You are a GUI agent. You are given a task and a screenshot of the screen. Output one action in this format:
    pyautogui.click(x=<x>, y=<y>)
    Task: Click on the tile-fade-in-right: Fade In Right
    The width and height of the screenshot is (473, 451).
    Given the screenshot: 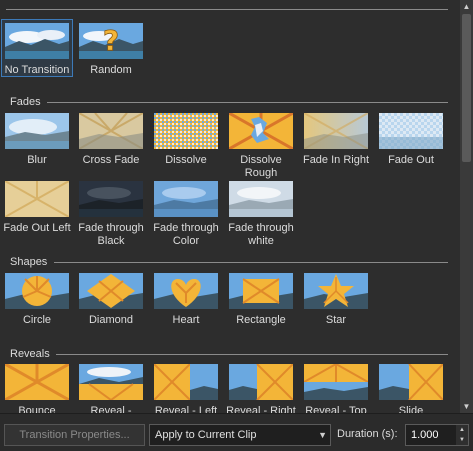 What is the action you would take?
    pyautogui.click(x=336, y=138)
    